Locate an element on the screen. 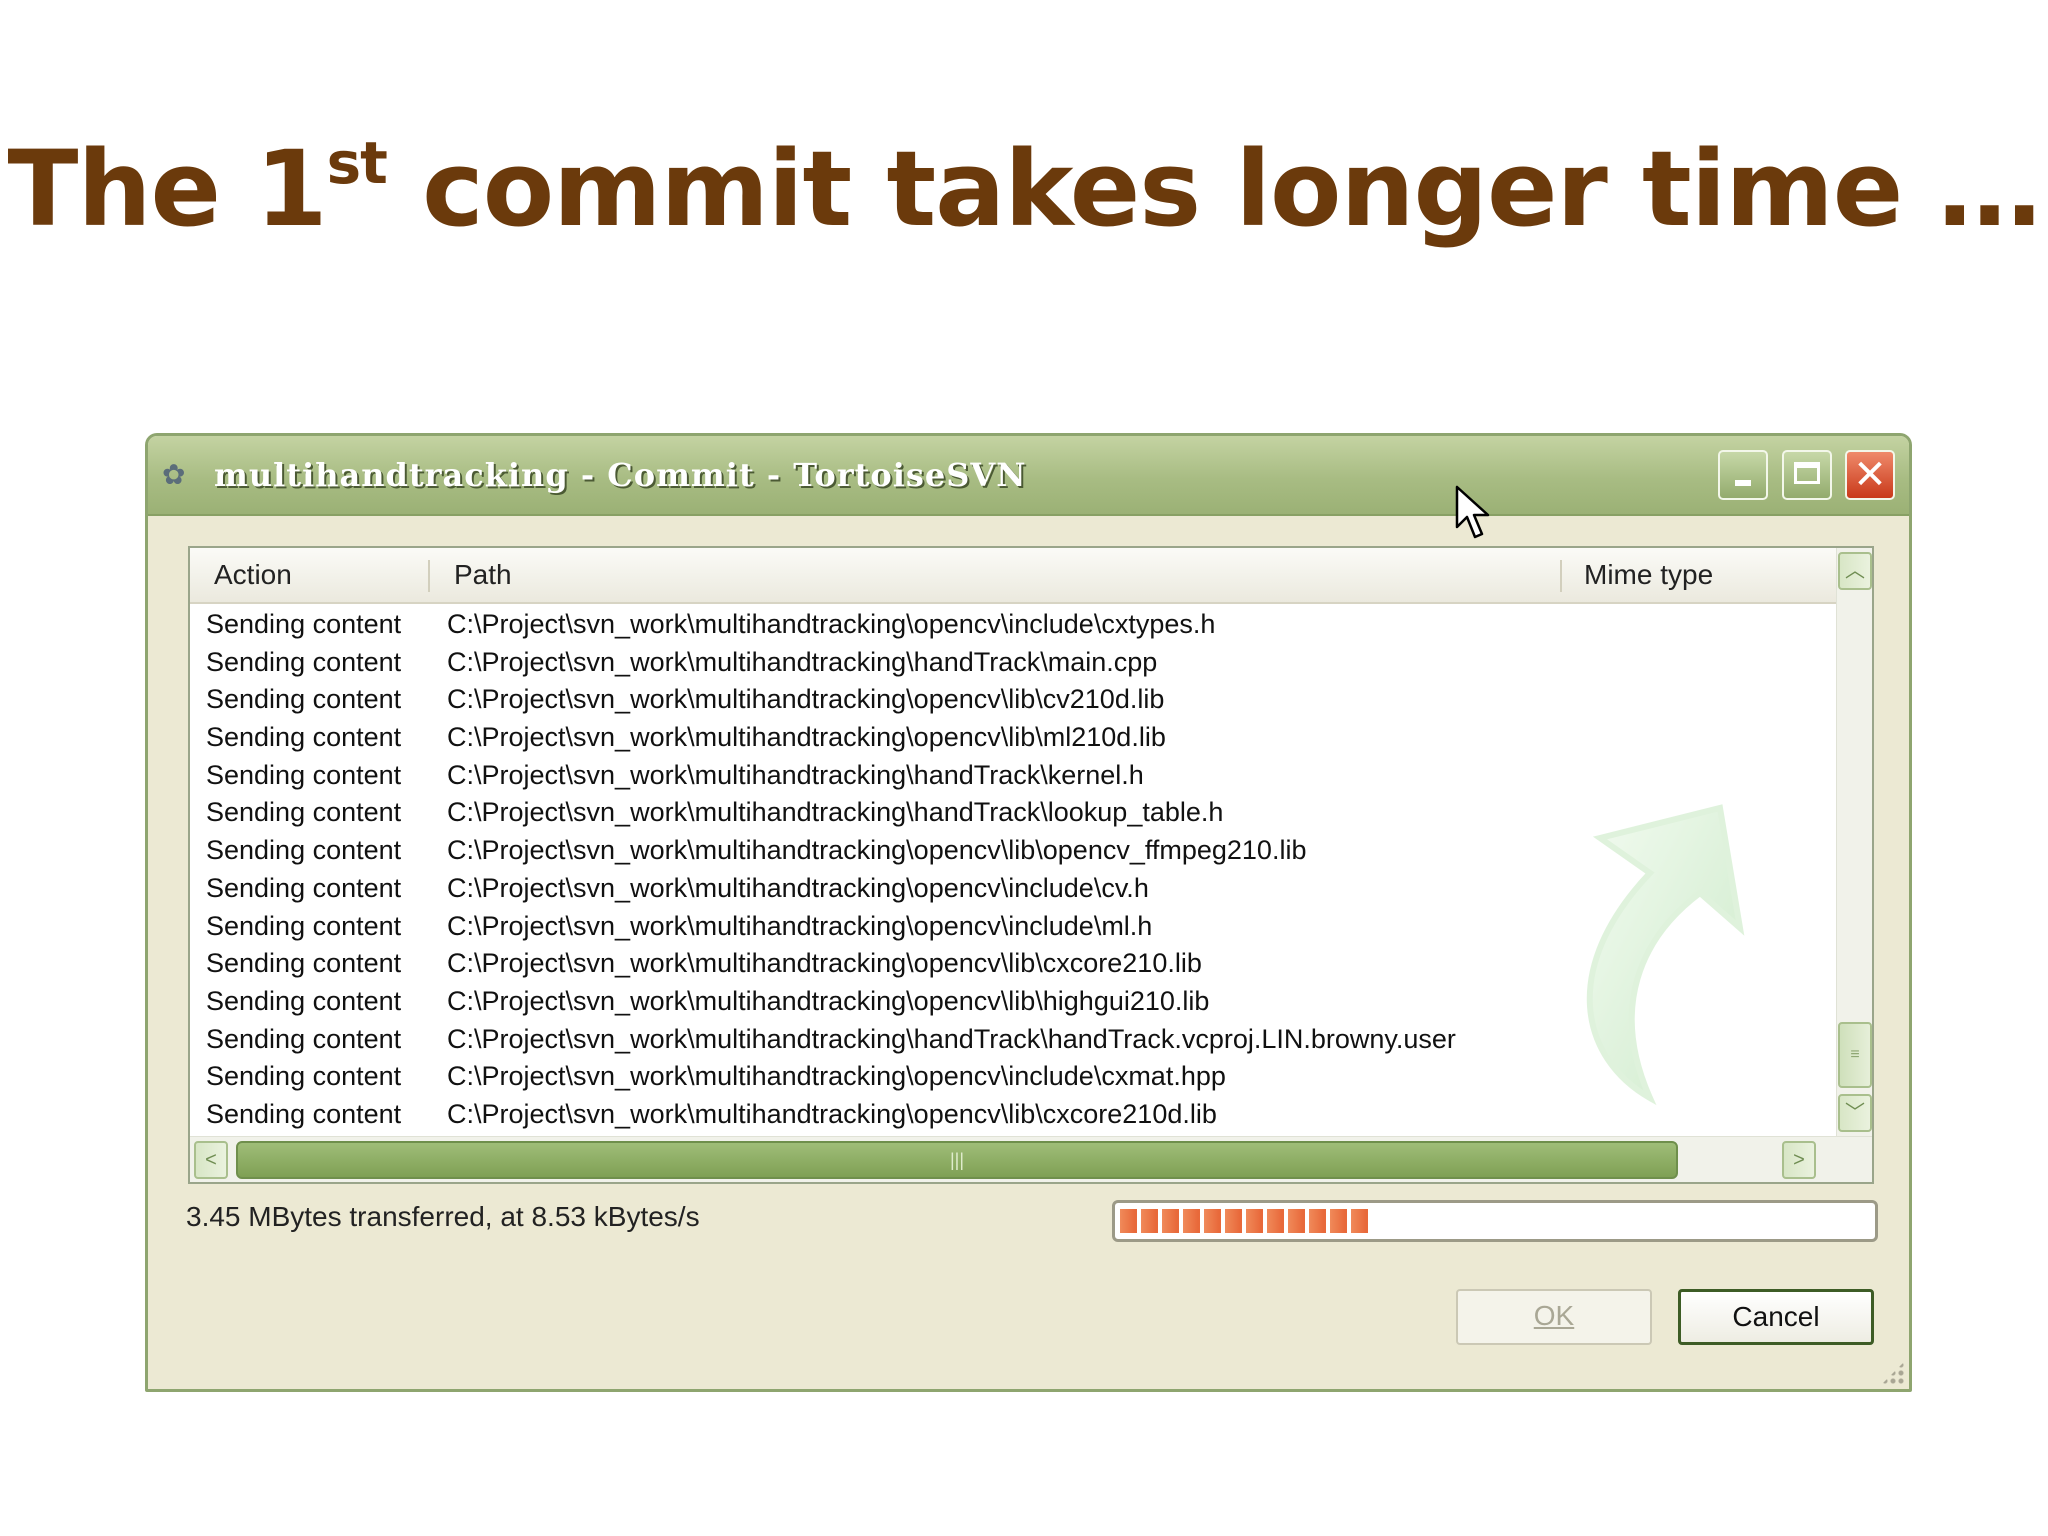  grip-icon: ≡ is located at coordinates (1855, 1054).